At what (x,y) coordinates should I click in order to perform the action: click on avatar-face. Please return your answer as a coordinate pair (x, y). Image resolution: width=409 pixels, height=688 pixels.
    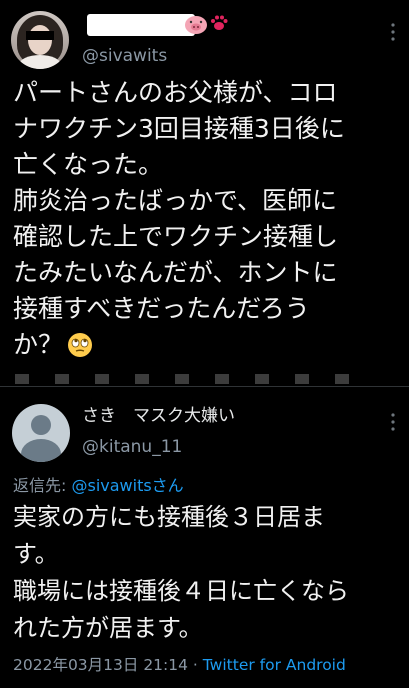
    Looking at the image, I should click on (40, 40).